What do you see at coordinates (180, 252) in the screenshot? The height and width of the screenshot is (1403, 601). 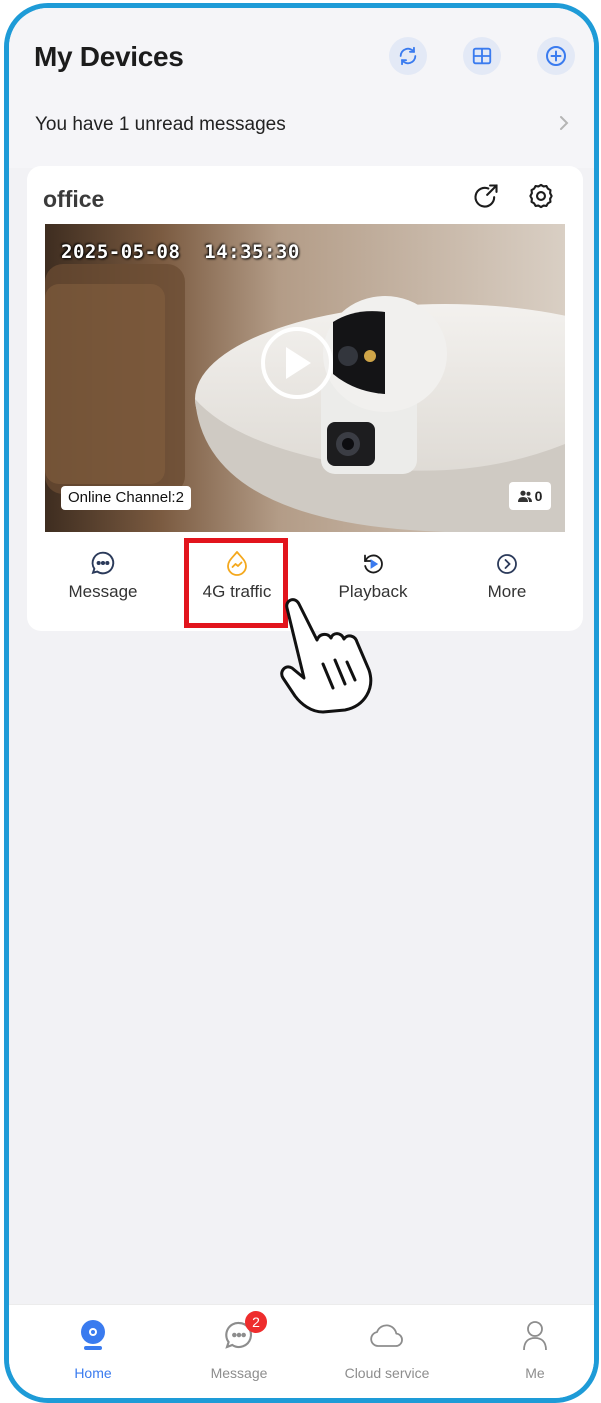 I see `timestamp-overlay: 2025-05-08 14:35:30` at bounding box center [180, 252].